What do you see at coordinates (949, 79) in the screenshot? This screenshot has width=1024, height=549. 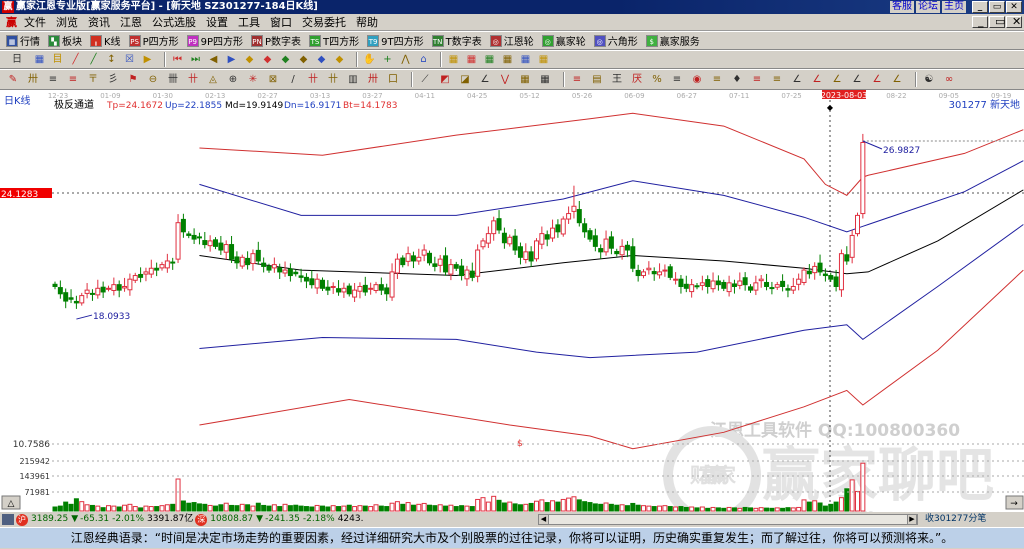 I see `drawing-tool-icon: ∞` at bounding box center [949, 79].